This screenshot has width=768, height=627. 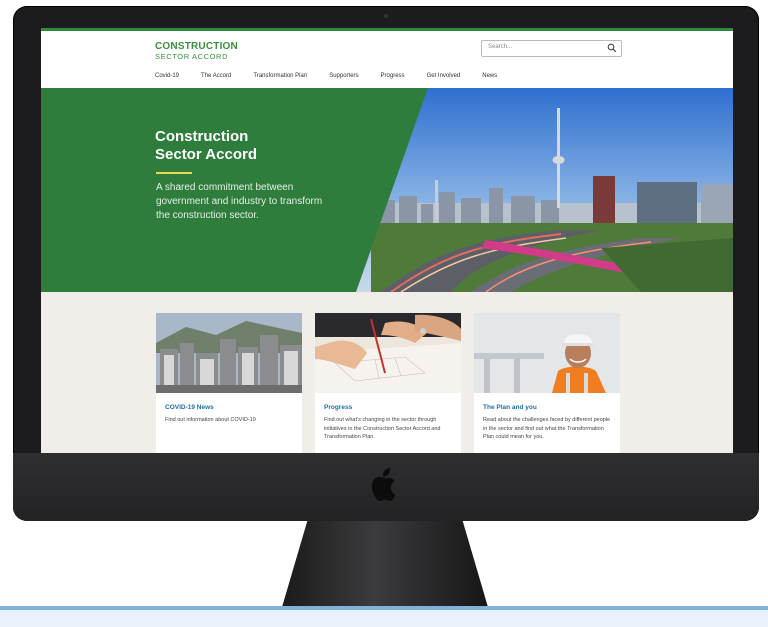 I want to click on search-icon, so click(x=612, y=48).